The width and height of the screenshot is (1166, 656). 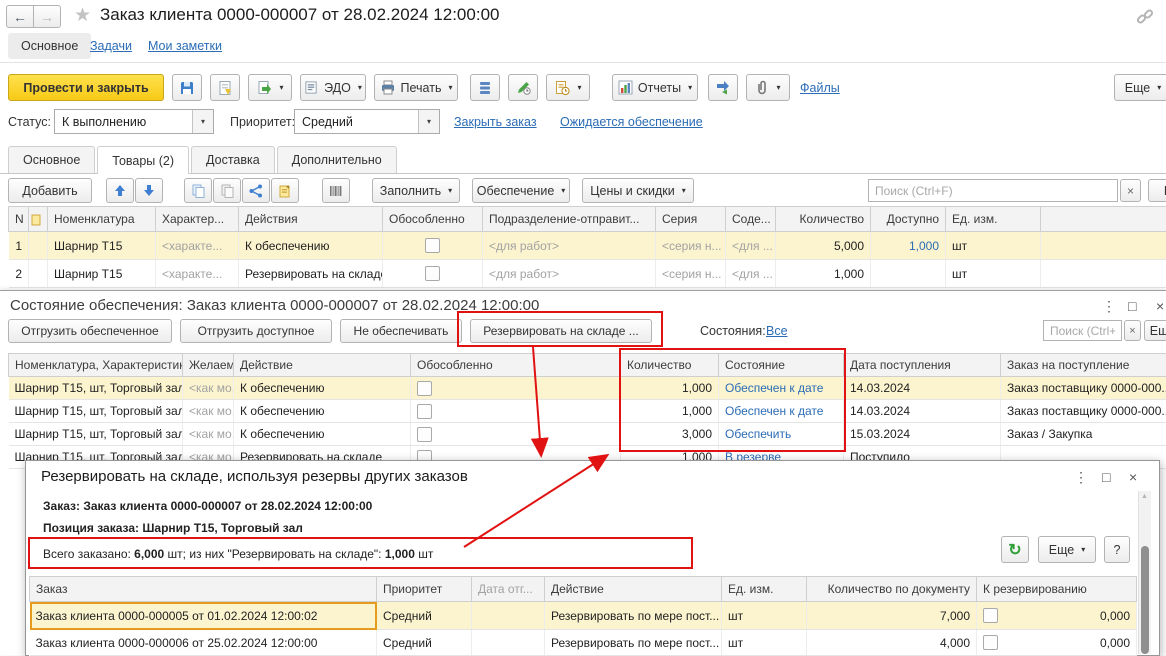 I want to click on tab-delivery: Доставка, so click(x=233, y=159).